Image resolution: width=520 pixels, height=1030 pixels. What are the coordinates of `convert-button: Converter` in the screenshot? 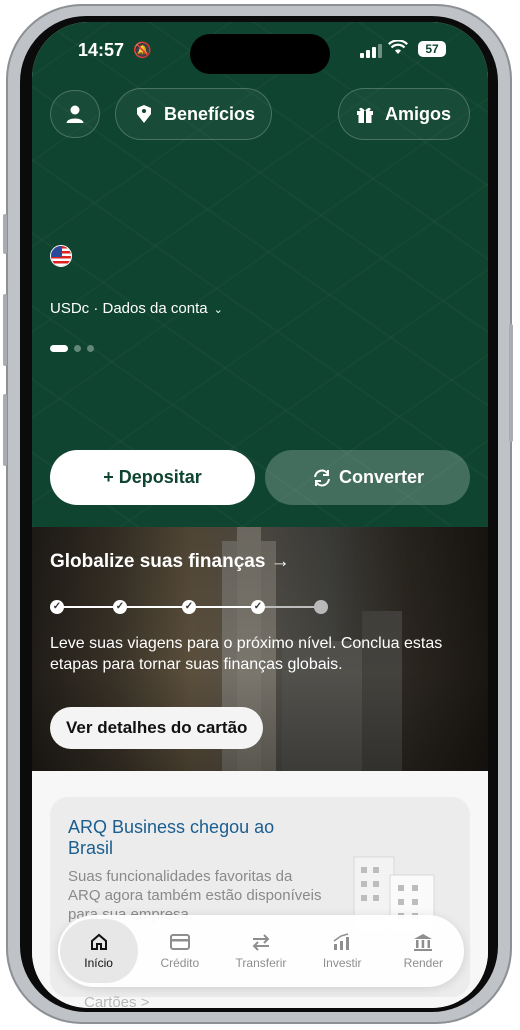 It's located at (367, 477).